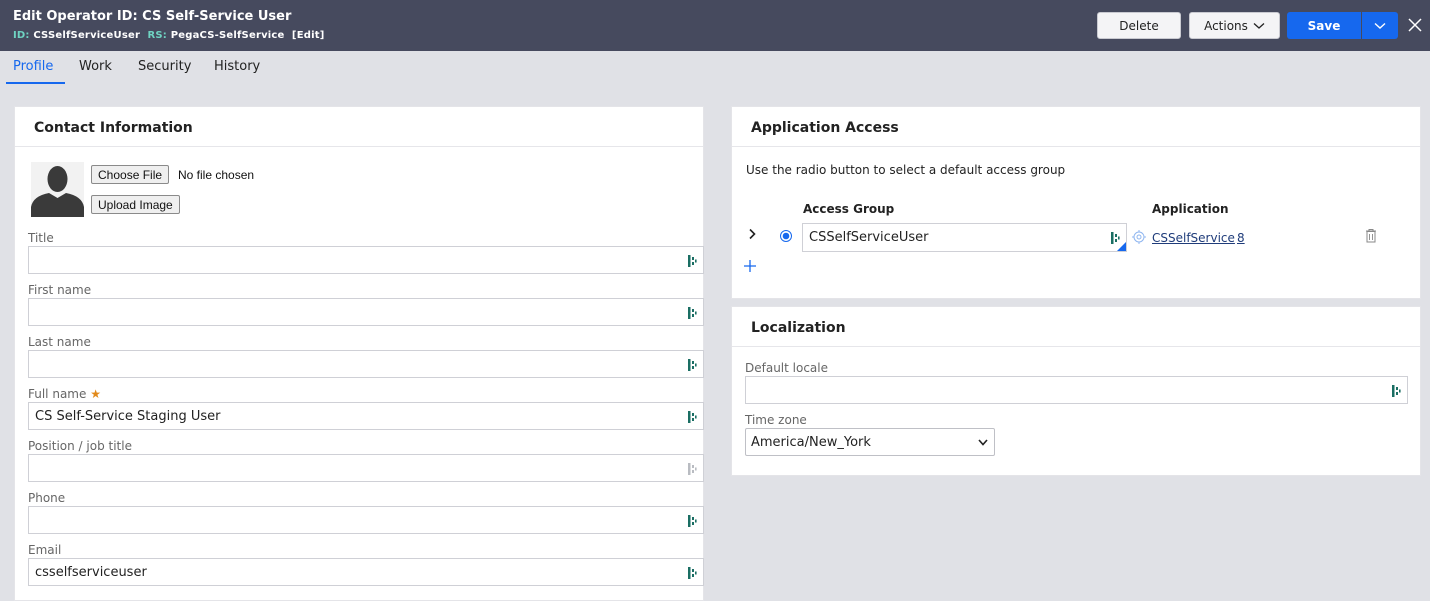 The height and width of the screenshot is (601, 1430). What do you see at coordinates (366, 416) in the screenshot?
I see `full-name-input: CS Self-Service Staging User` at bounding box center [366, 416].